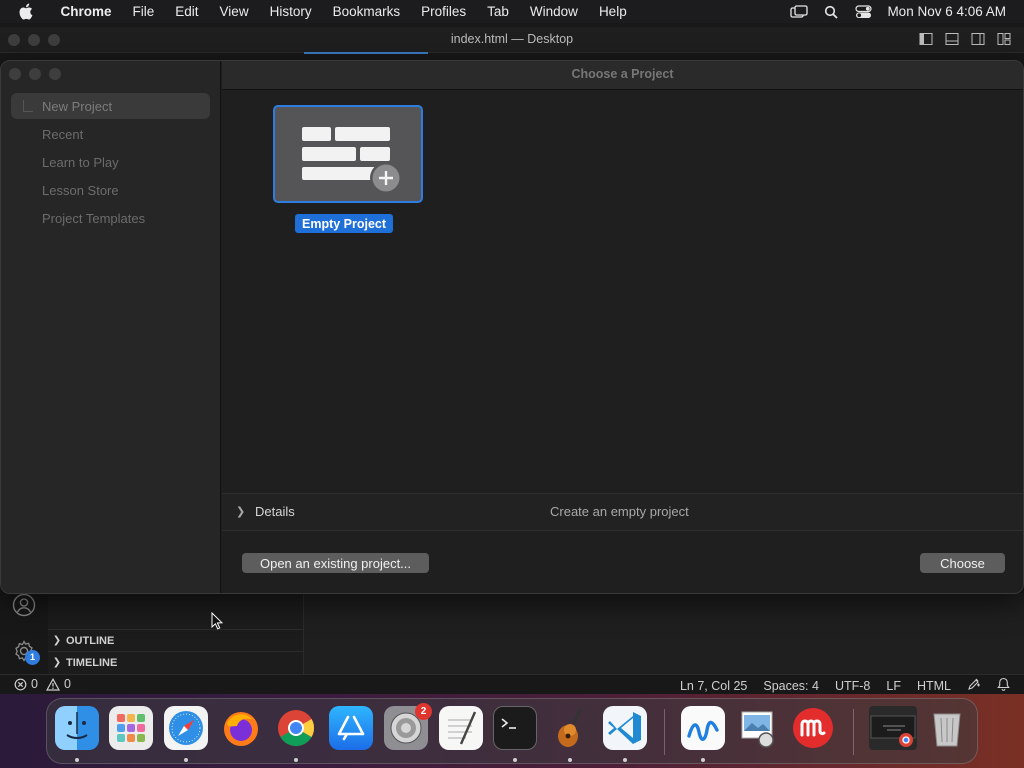 This screenshot has height=768, width=1024. What do you see at coordinates (934, 686) in the screenshot?
I see `language-mode: HTML` at bounding box center [934, 686].